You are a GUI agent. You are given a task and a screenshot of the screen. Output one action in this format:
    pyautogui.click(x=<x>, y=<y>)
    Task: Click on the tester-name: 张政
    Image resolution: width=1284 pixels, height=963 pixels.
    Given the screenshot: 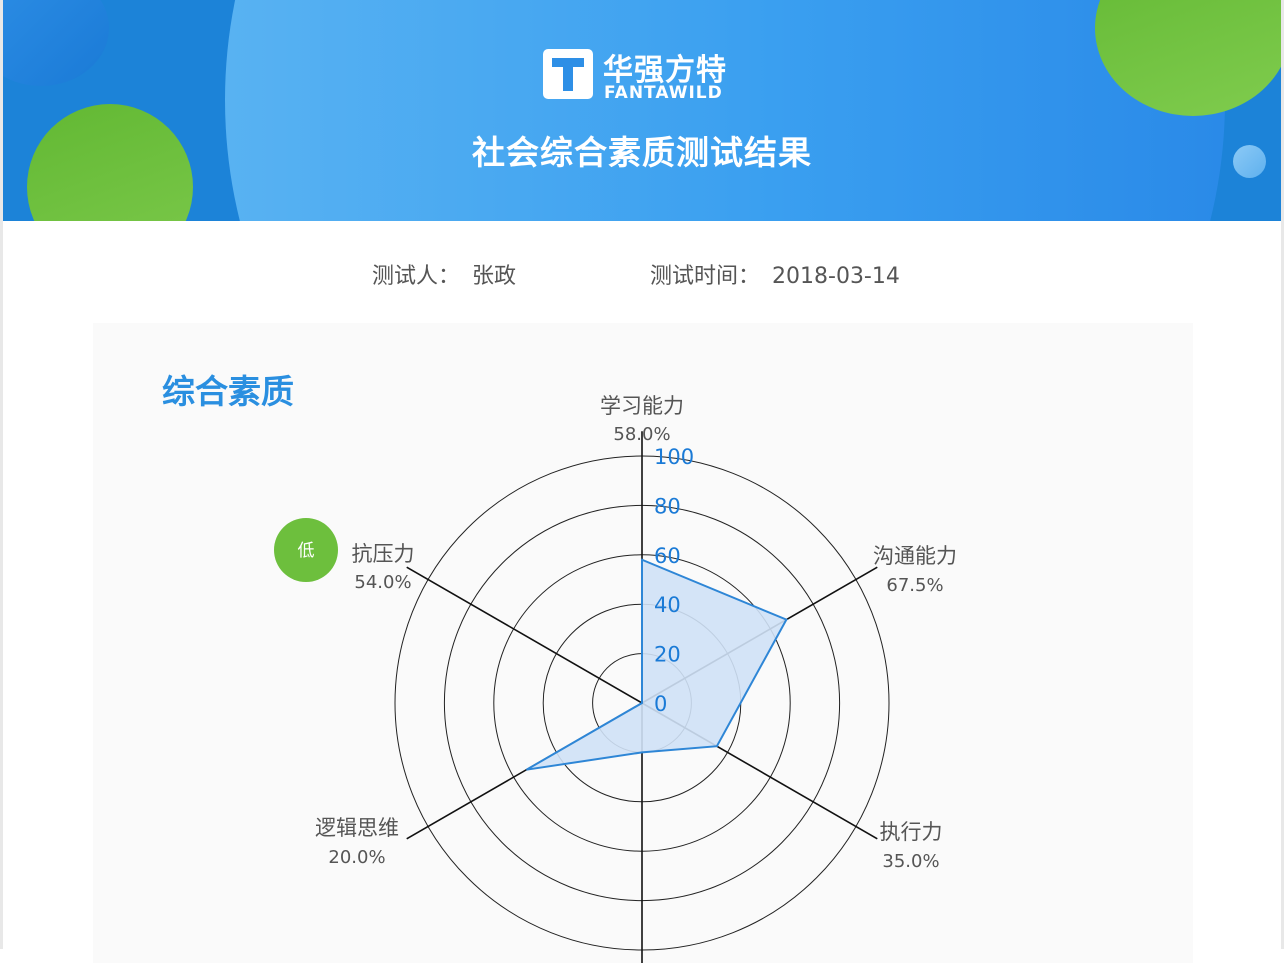 What is the action you would take?
    pyautogui.click(x=494, y=276)
    